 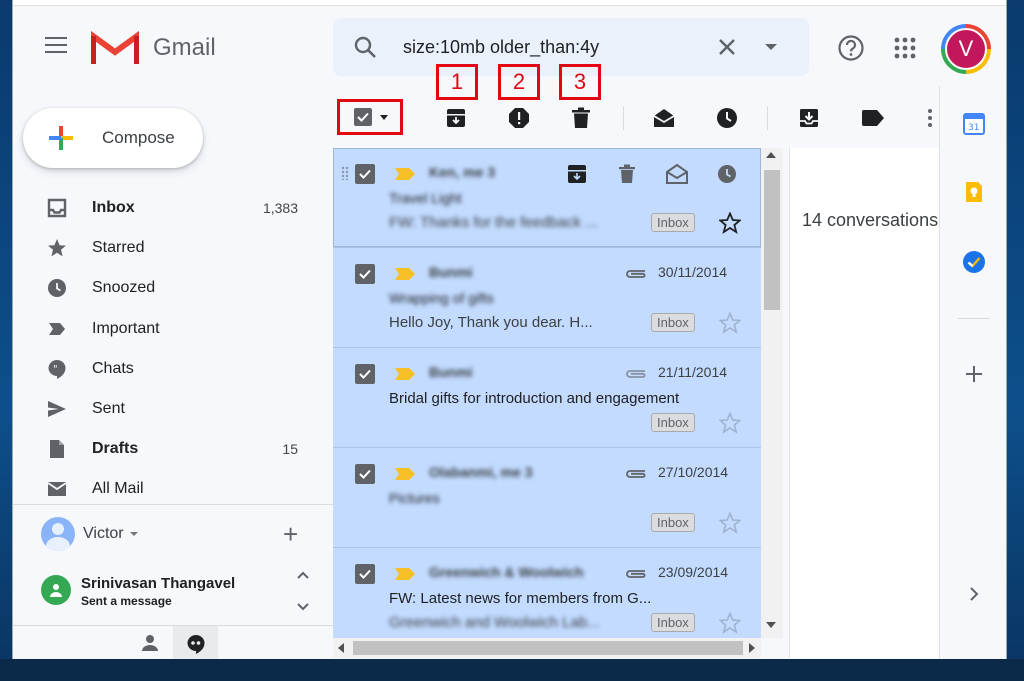 I want to click on sidebar-item-label: Snoozed, so click(x=124, y=288).